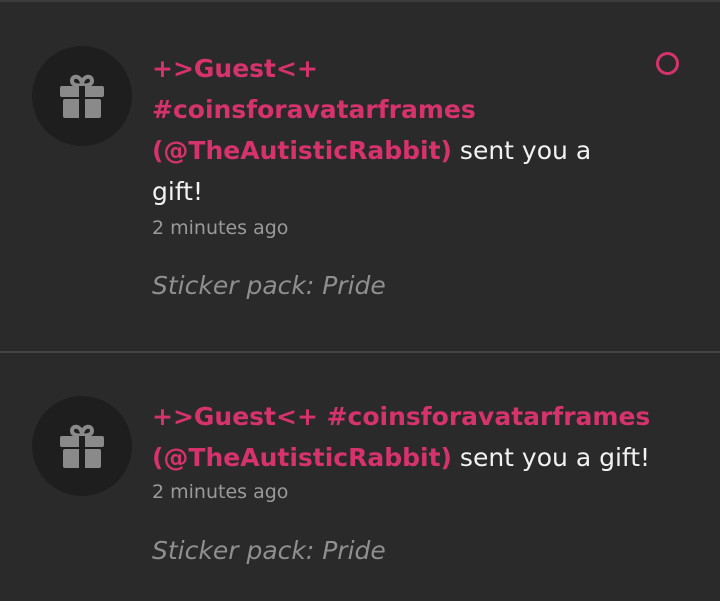 The image size is (720, 601). I want to click on notification-action-text: sent you a gift!, so click(551, 457).